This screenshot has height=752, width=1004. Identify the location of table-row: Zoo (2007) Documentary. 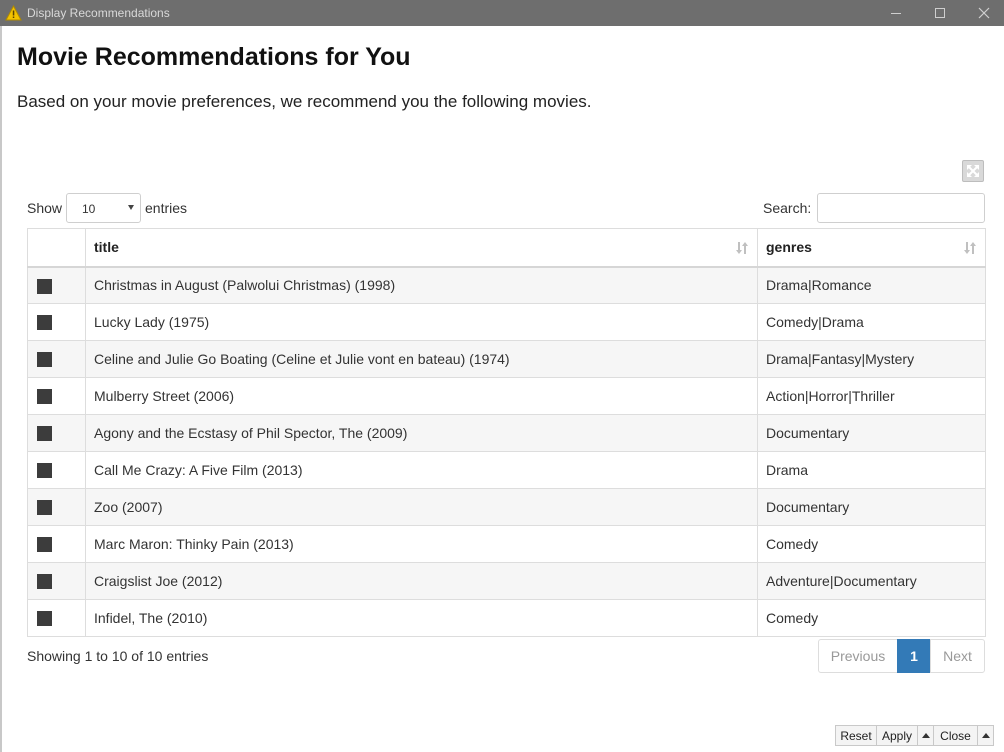
(506, 507).